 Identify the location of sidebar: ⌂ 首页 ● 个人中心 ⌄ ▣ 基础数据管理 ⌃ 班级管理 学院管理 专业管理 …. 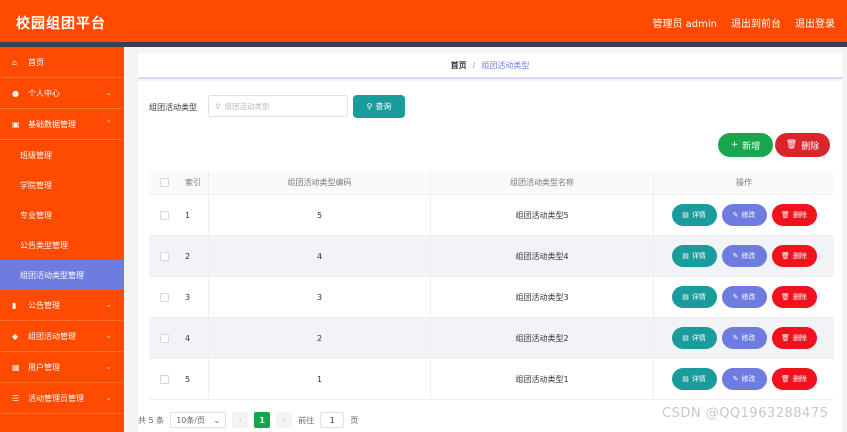
(62, 239).